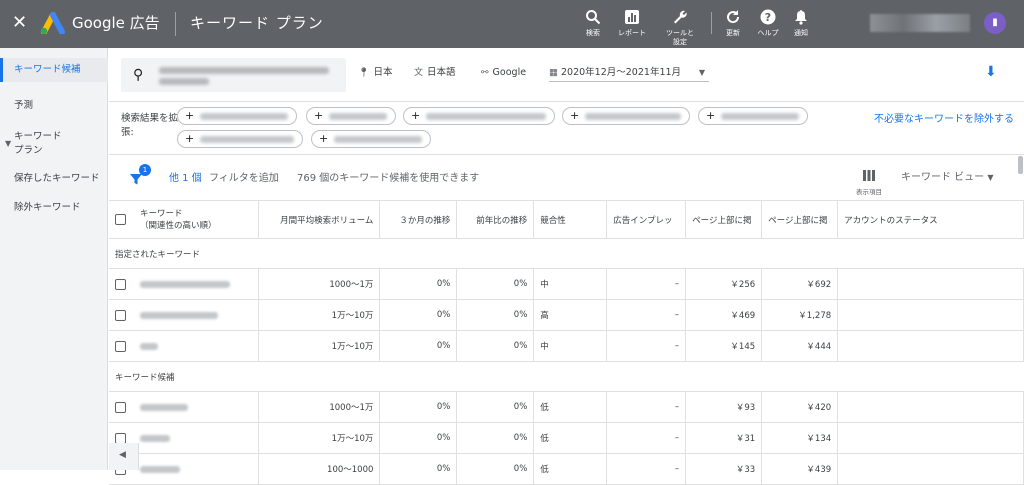 This screenshot has width=1024, height=485. I want to click on bid-low-cell: ￥469, so click(724, 315).